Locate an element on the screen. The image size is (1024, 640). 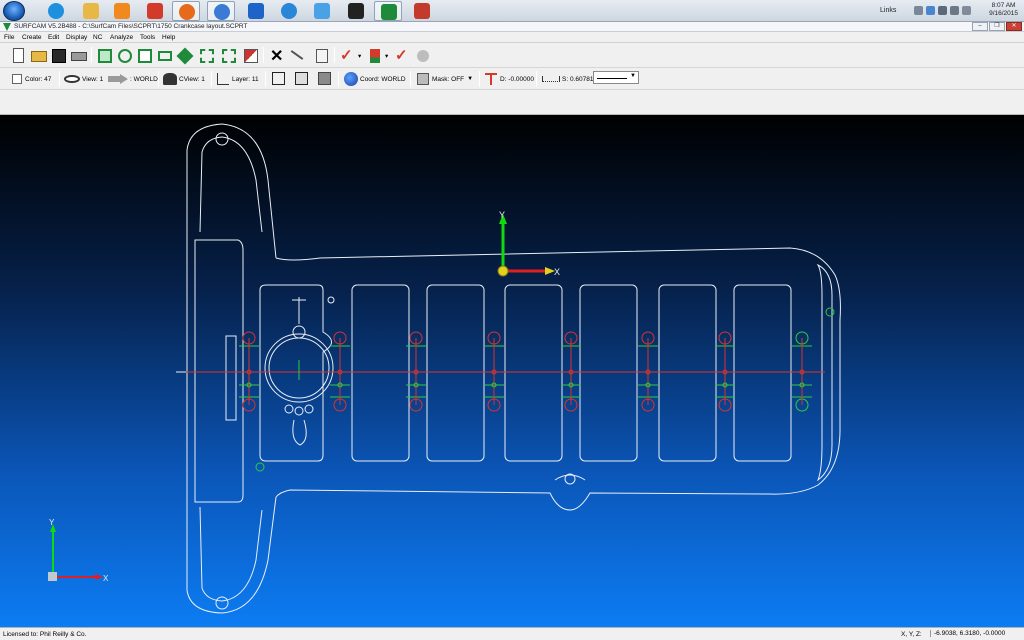
menu-create: Create is located at coordinates (32, 37).